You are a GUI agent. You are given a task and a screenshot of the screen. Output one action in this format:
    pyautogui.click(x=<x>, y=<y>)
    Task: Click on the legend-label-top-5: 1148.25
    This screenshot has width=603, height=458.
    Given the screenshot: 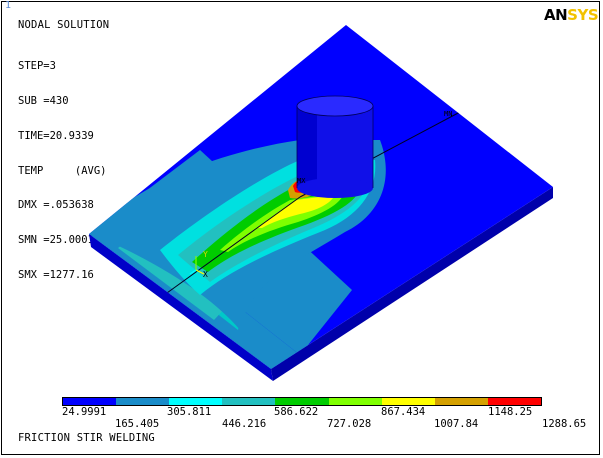 What is the action you would take?
    pyautogui.click(x=510, y=412)
    